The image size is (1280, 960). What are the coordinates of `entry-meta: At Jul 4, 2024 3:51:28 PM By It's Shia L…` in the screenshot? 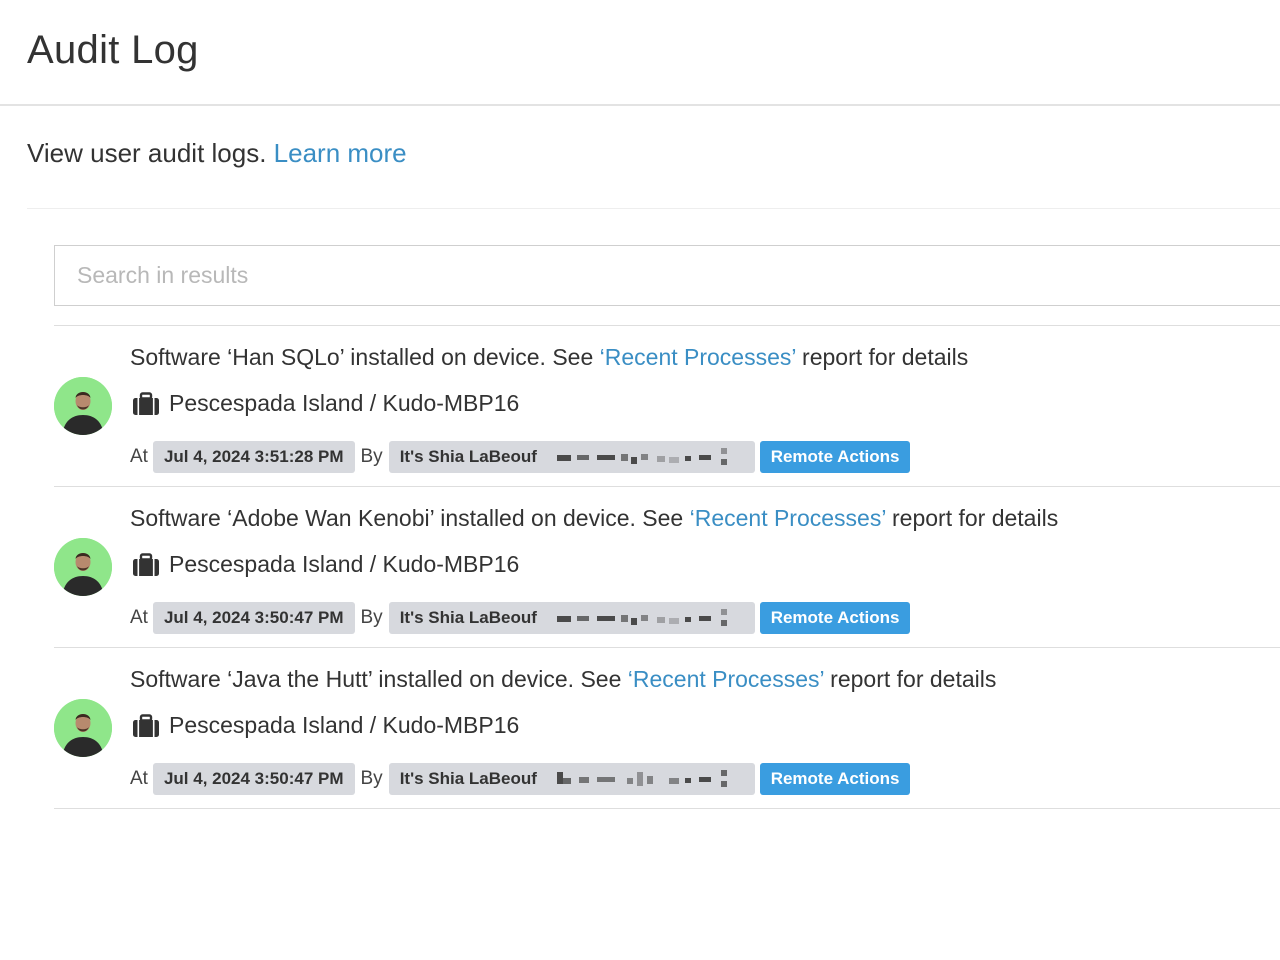 It's located at (520, 457).